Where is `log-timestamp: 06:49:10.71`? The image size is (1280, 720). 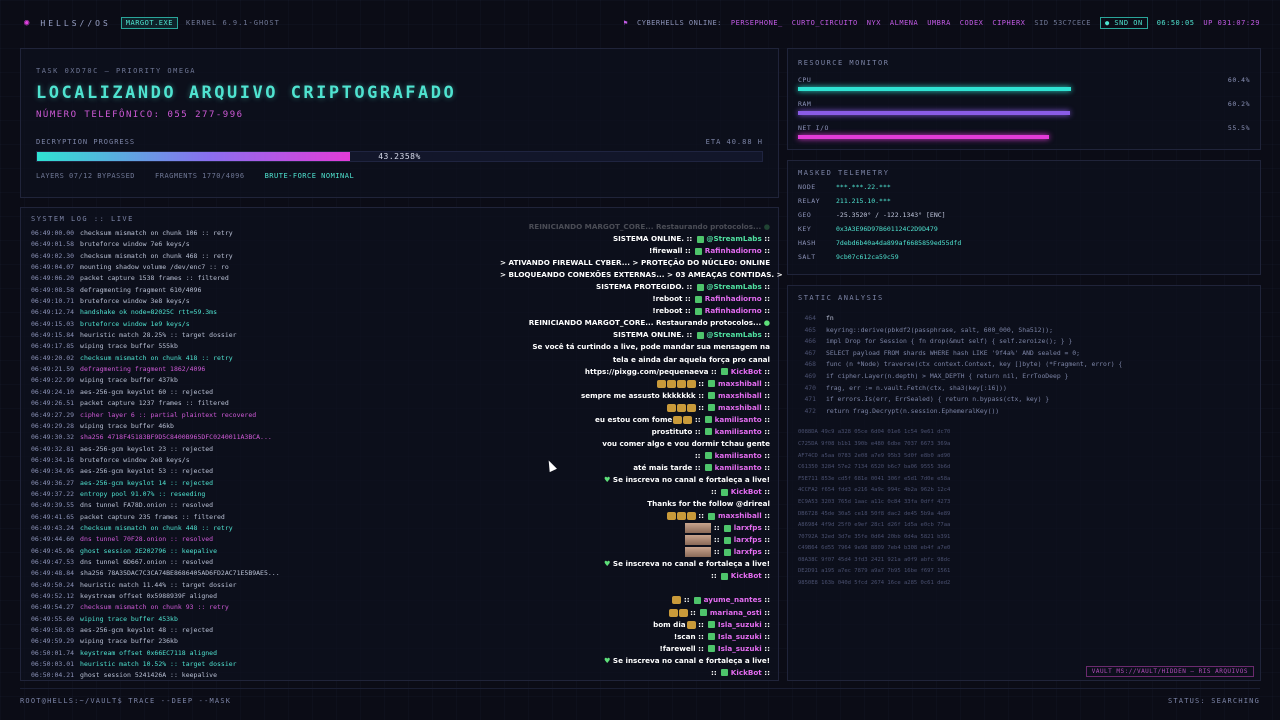 log-timestamp: 06:49:10.71 is located at coordinates (53, 301).